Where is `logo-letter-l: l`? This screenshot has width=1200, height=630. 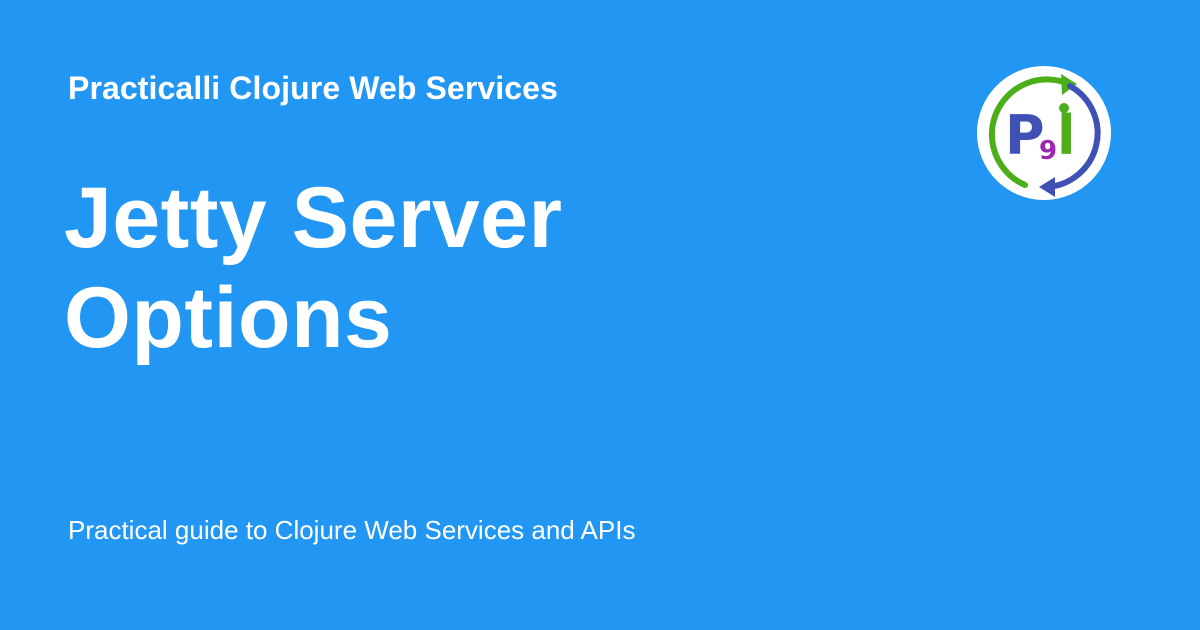
logo-letter-l: l is located at coordinates (1066, 135).